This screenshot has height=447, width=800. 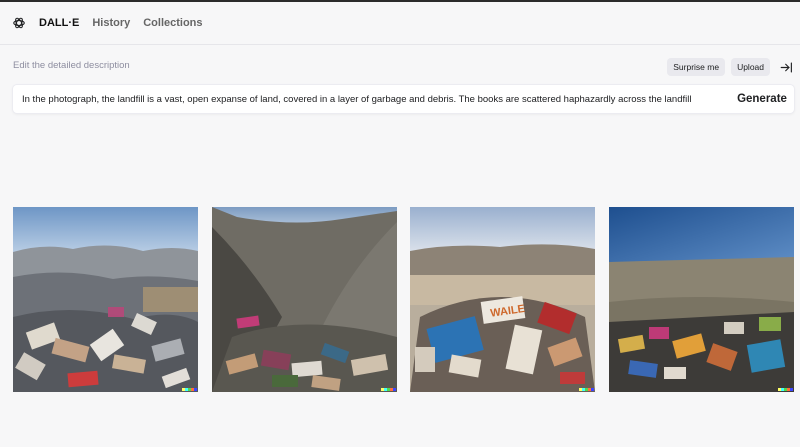 What do you see at coordinates (400, 23) in the screenshot?
I see `top-nav: DALL·E History Collections` at bounding box center [400, 23].